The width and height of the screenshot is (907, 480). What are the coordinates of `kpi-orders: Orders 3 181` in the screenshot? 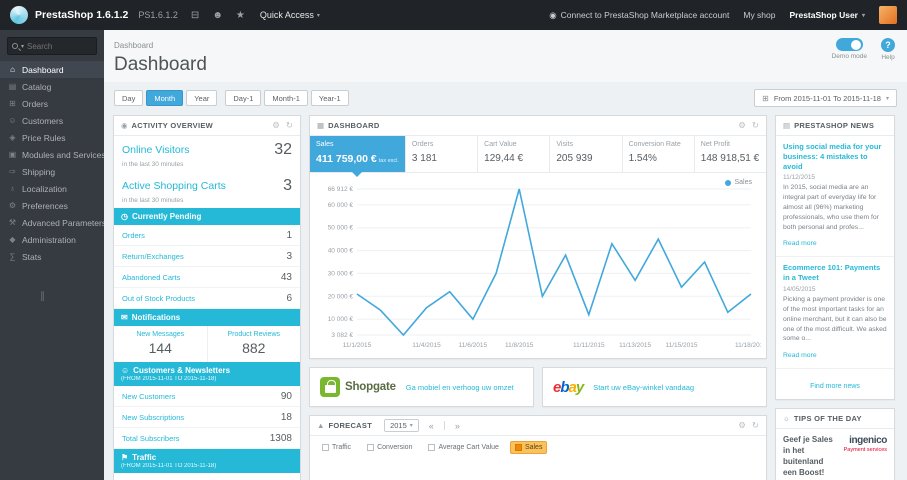 It's located at (442, 154).